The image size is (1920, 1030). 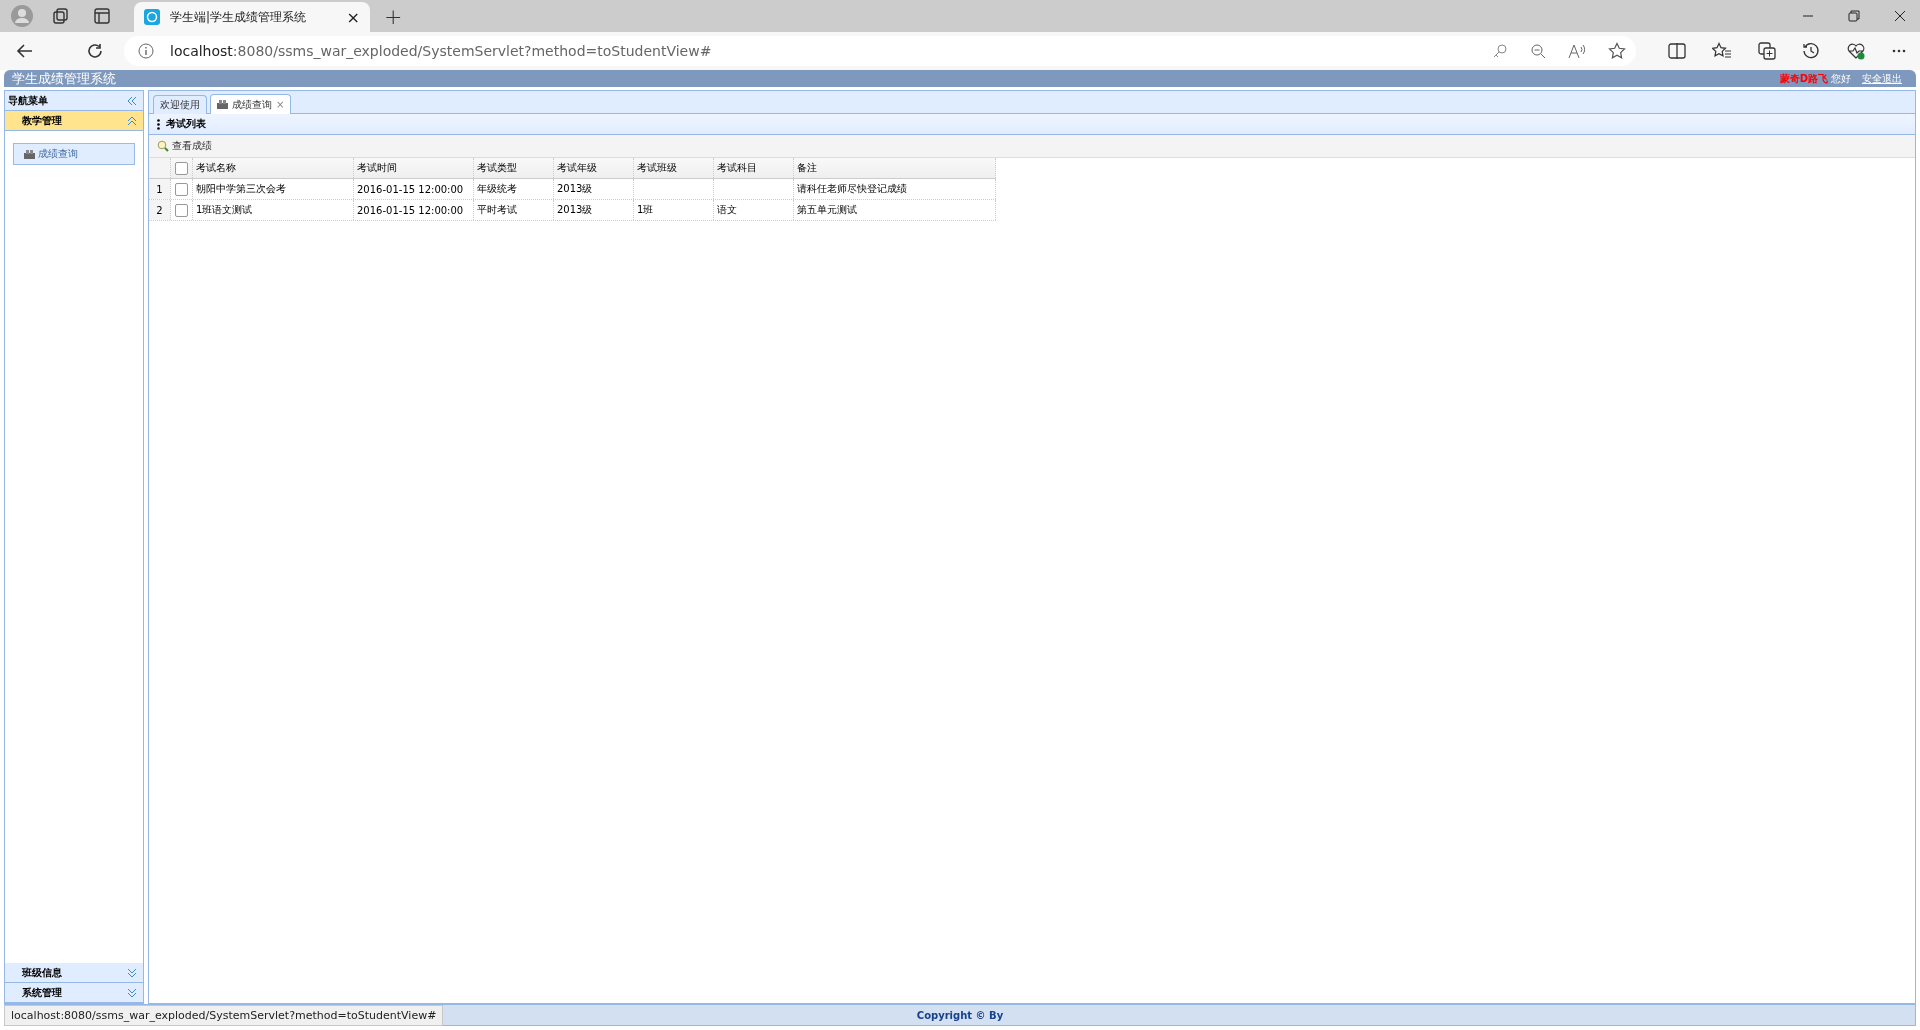 What do you see at coordinates (1811, 51) in the screenshot?
I see `history-icon` at bounding box center [1811, 51].